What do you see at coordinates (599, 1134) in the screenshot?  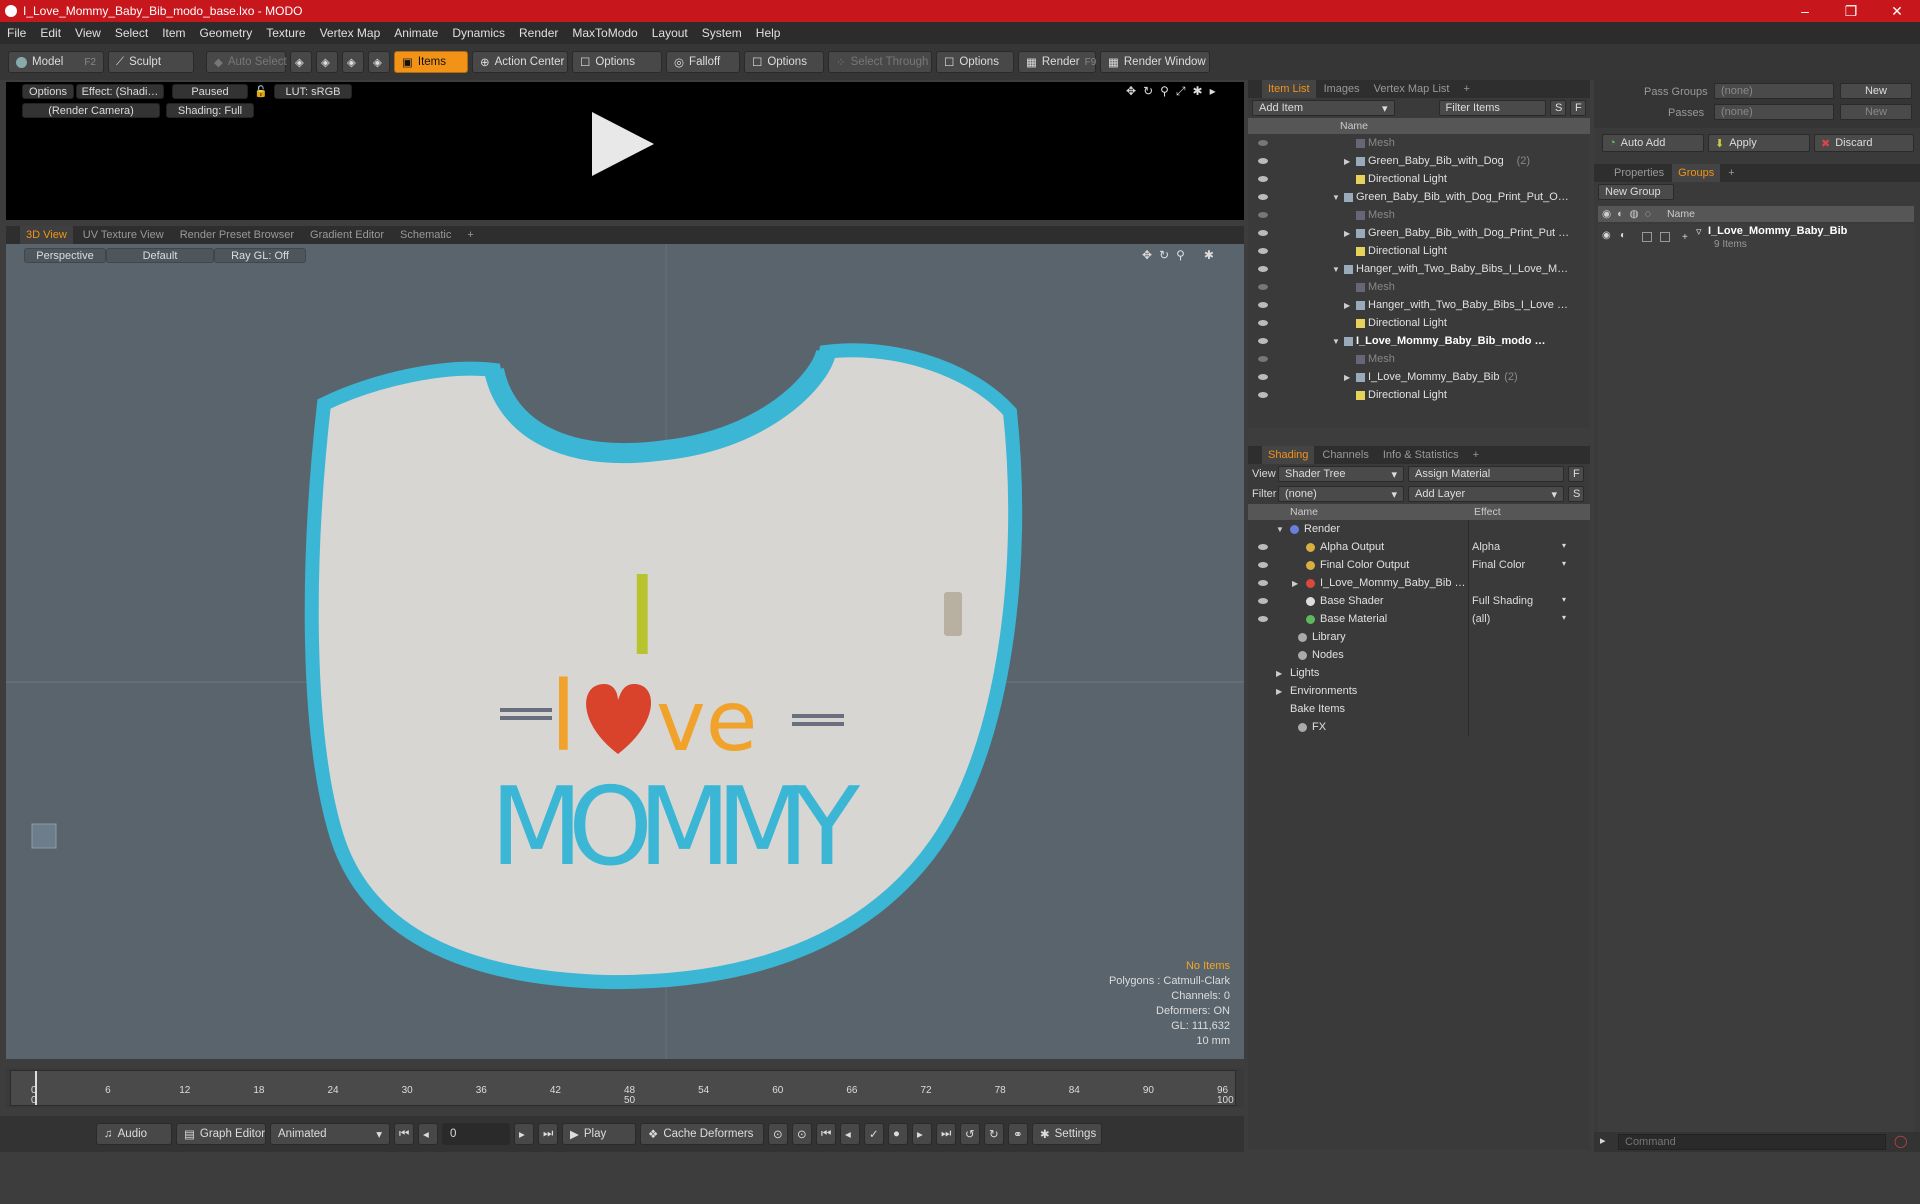 I see `play-button: ▶ Play` at bounding box center [599, 1134].